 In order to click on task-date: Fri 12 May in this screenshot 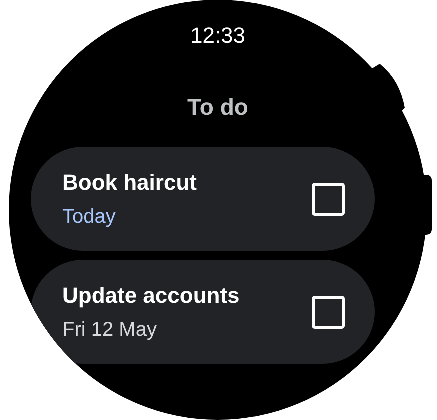, I will do `click(110, 330)`.